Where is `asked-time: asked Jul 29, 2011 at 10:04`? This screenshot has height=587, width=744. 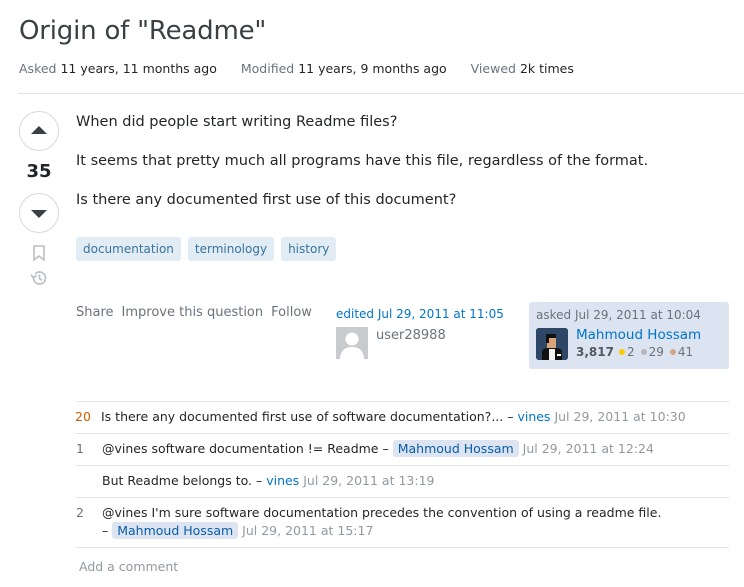 asked-time: asked Jul 29, 2011 at 10:04 is located at coordinates (618, 315).